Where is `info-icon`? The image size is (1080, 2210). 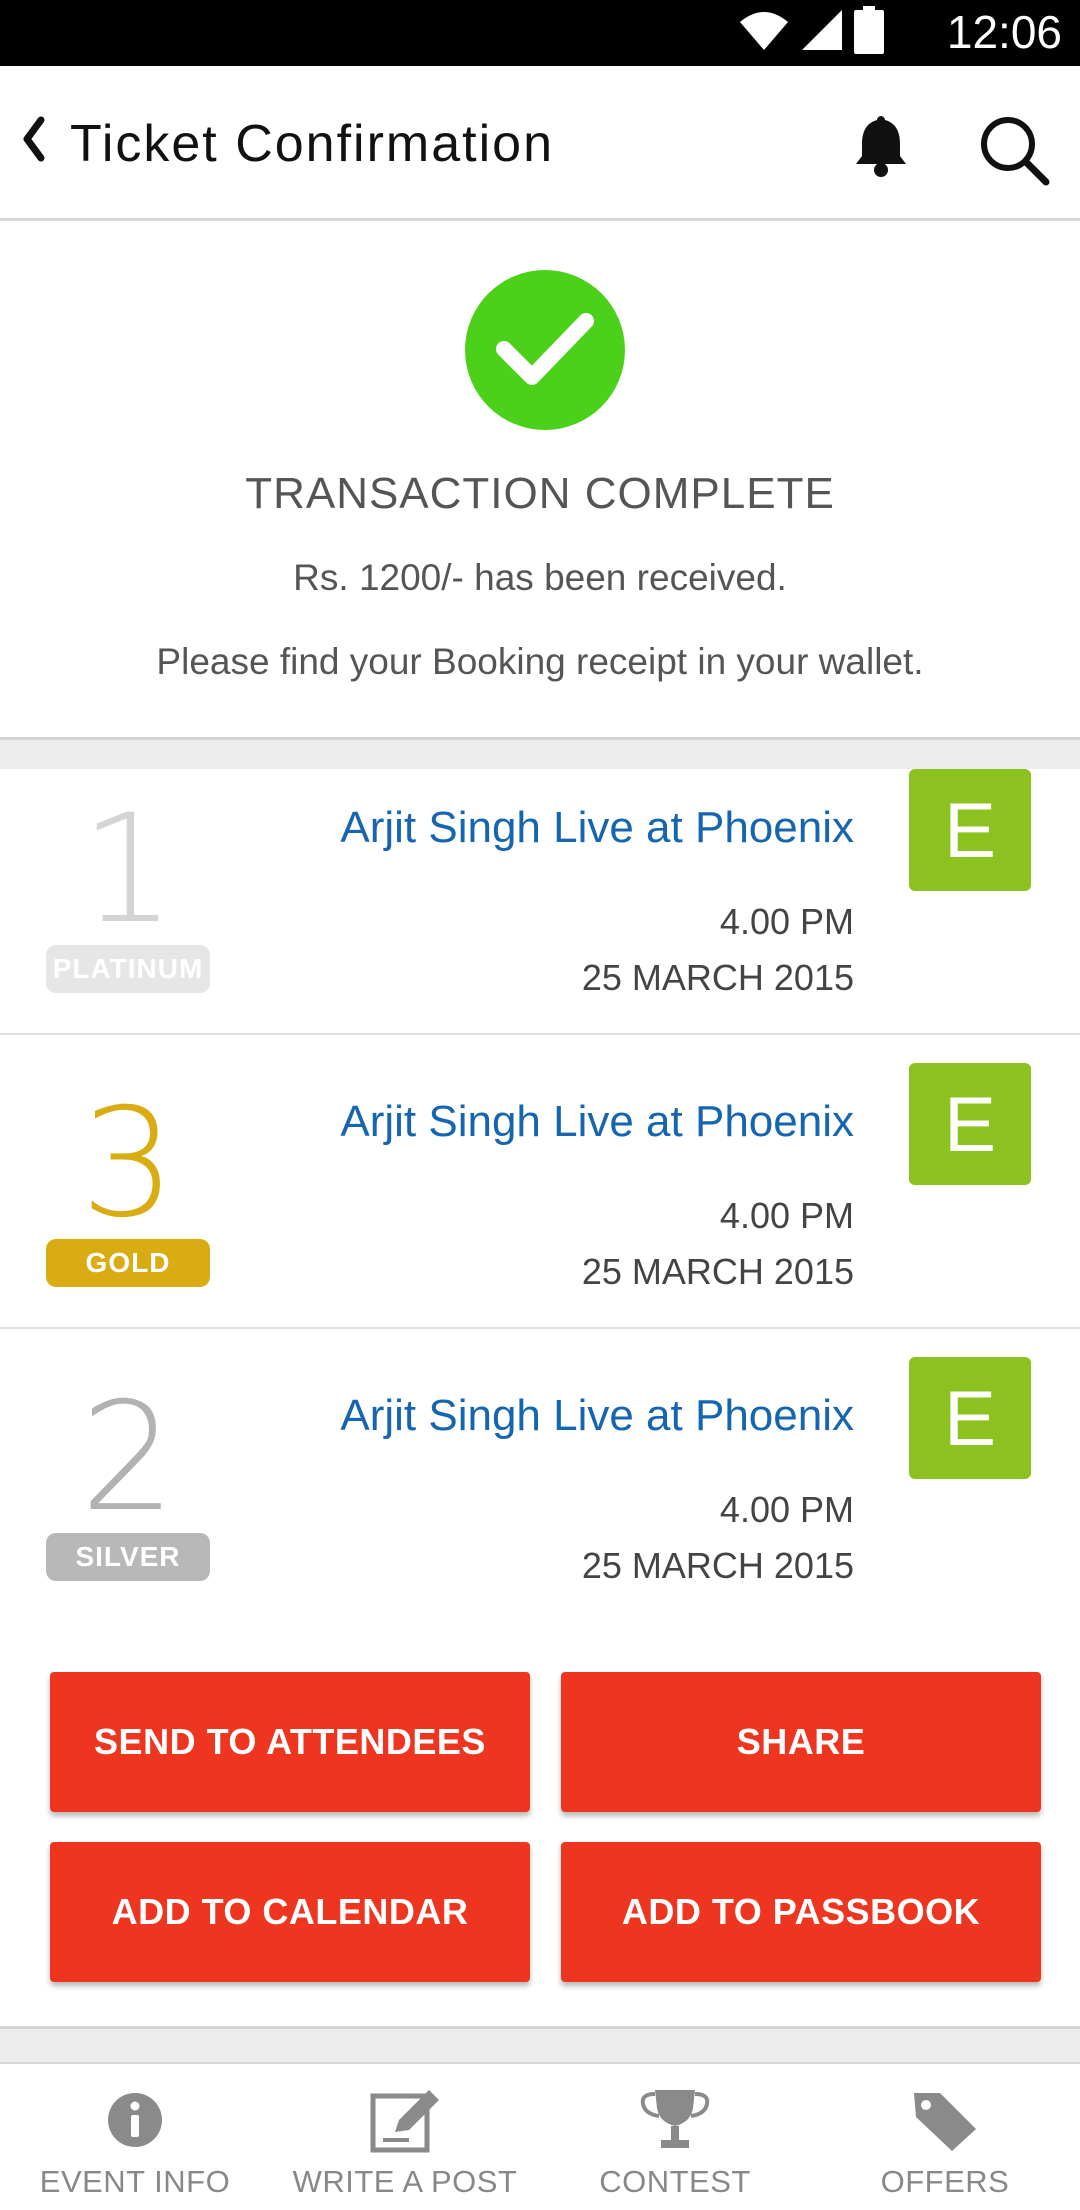
info-icon is located at coordinates (135, 2120).